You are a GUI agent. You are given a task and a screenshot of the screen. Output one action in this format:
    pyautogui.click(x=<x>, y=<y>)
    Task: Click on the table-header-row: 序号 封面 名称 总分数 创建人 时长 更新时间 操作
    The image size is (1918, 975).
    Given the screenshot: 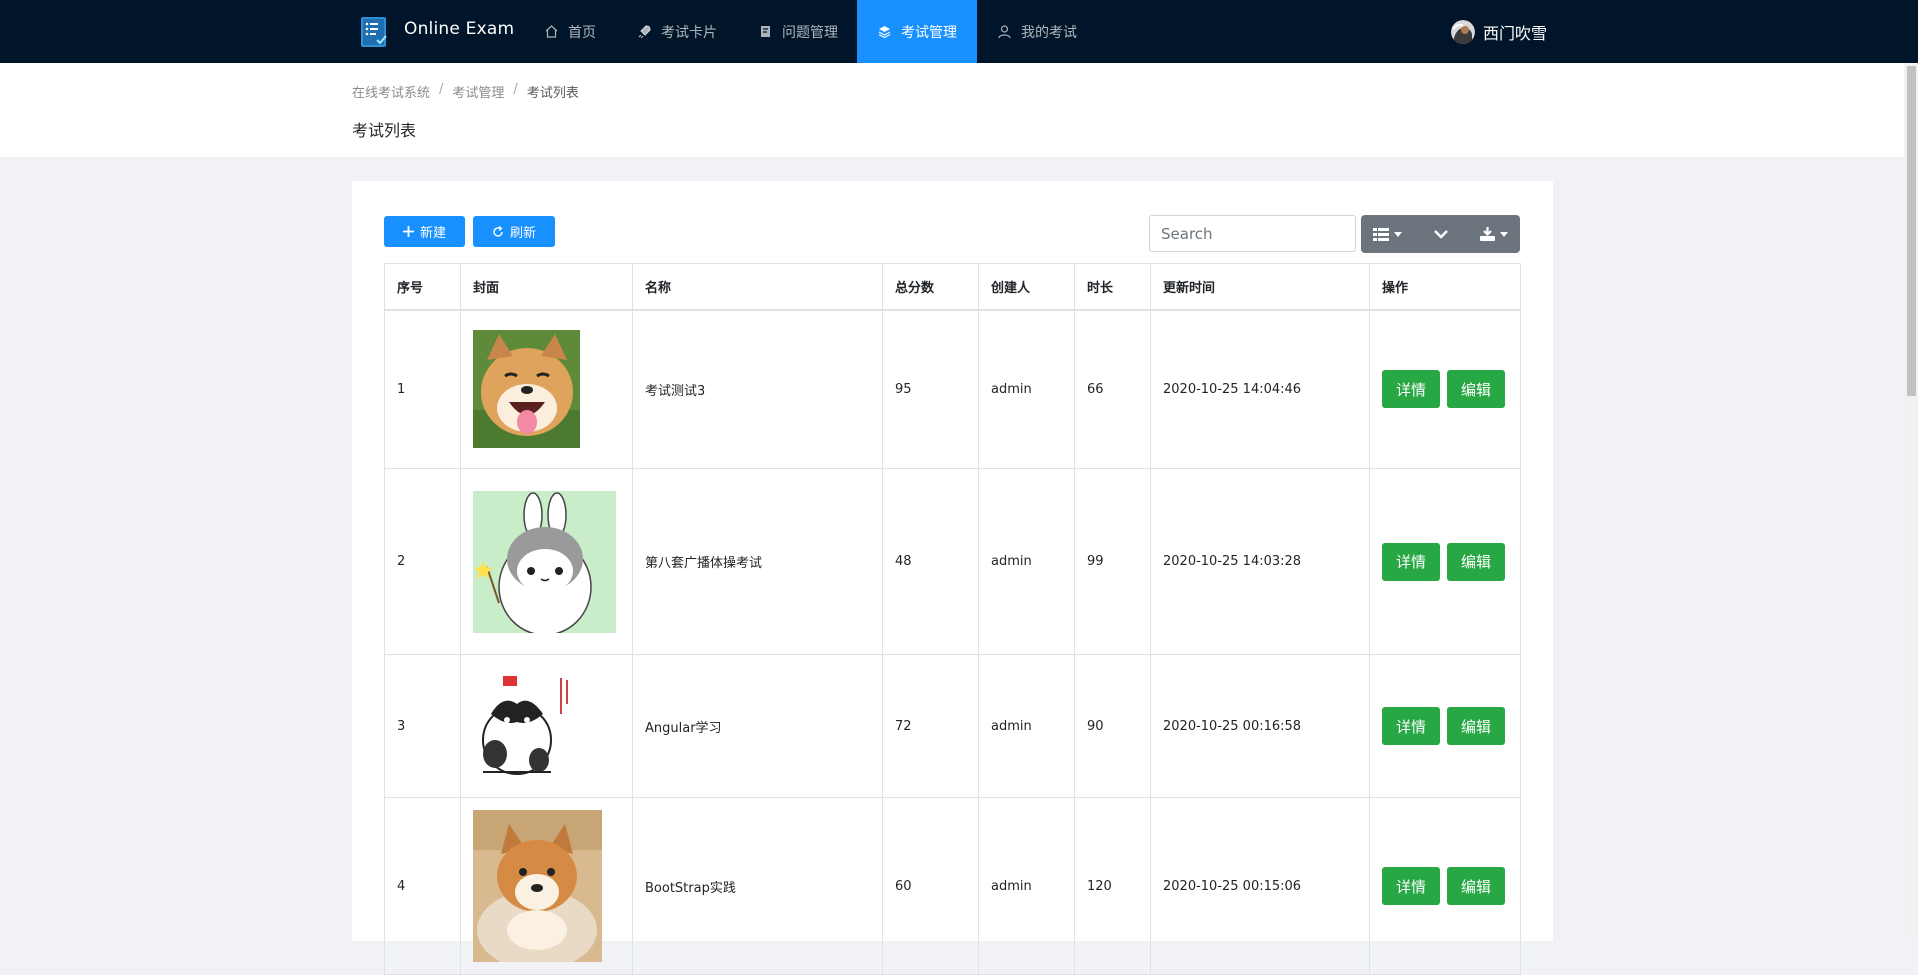 What is the action you would take?
    pyautogui.click(x=952, y=287)
    